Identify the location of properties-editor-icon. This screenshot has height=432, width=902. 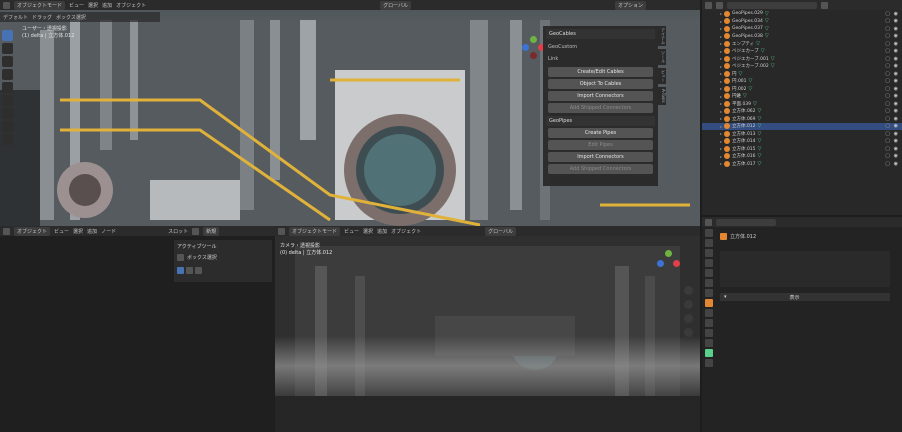
(708, 222).